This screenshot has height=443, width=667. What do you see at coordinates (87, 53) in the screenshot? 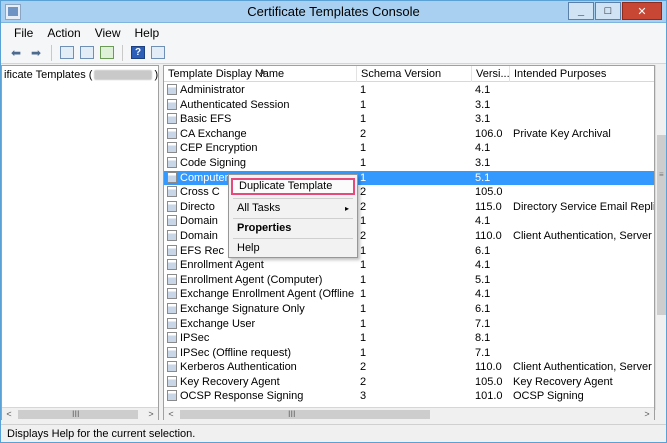
I see `properties-icon` at bounding box center [87, 53].